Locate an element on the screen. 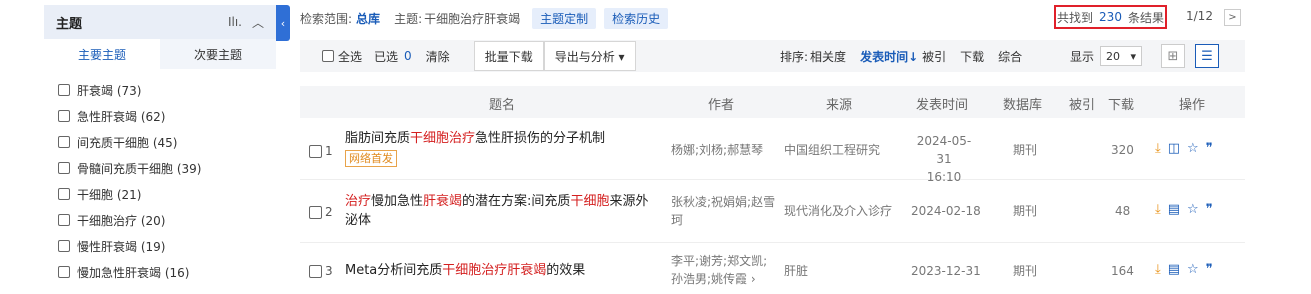 This screenshot has height=294, width=1311. topic-label: 干细胞治疗 (20) is located at coordinates (121, 220).